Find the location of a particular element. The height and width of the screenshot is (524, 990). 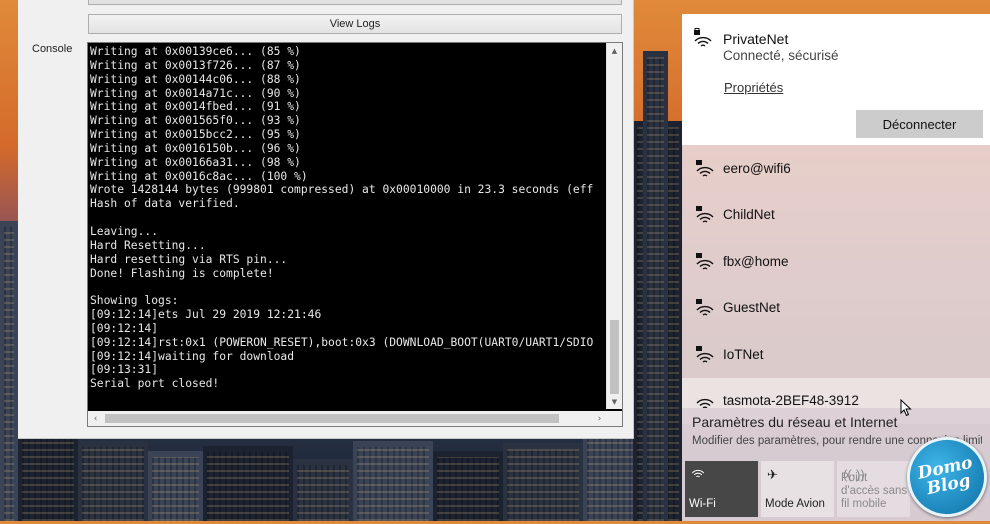

network-name: GuestNet is located at coordinates (752, 307).